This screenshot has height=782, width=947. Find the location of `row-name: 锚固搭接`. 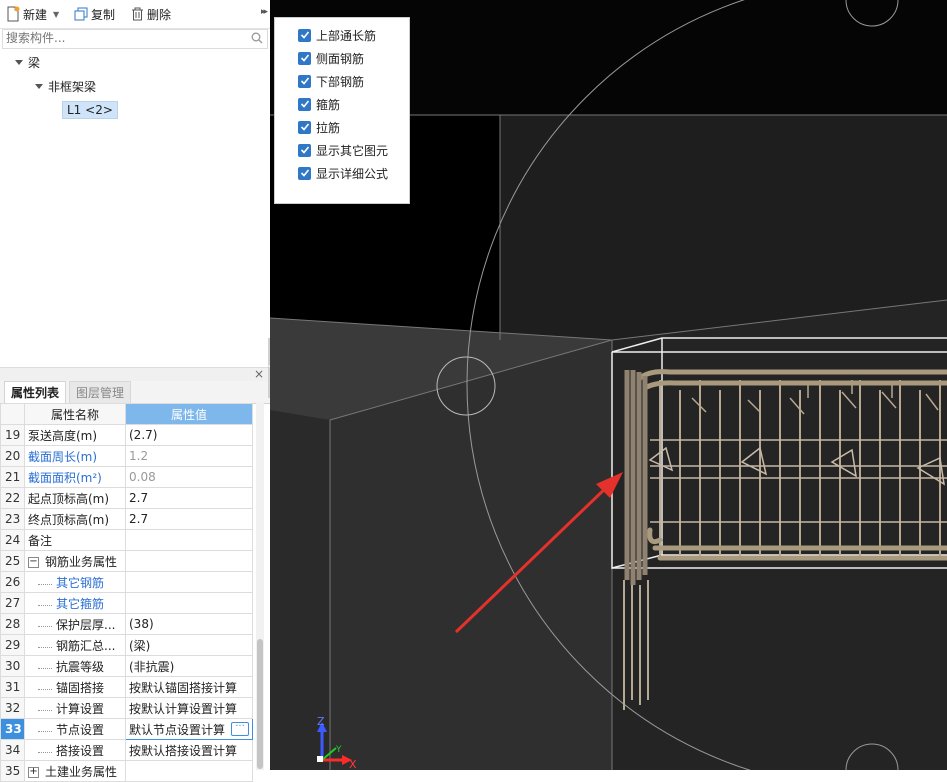

row-name: 锚固搭接 is located at coordinates (75, 687).